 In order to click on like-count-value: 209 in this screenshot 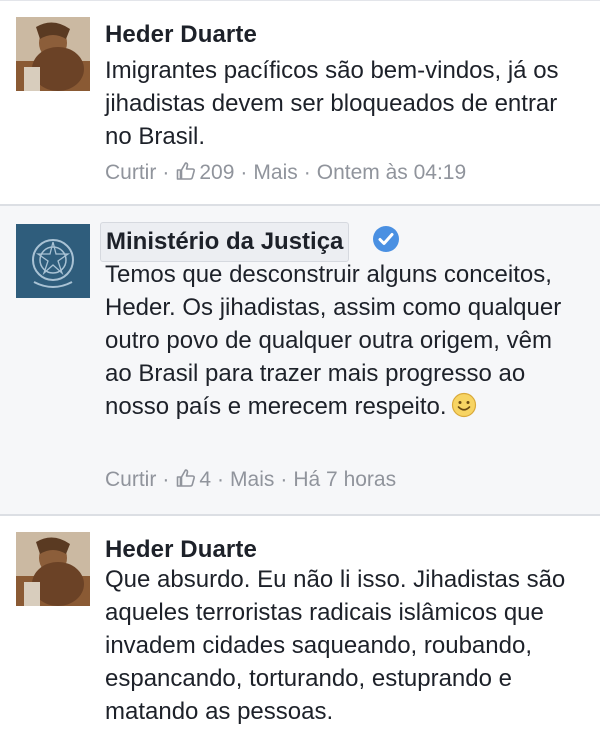, I will do `click(217, 172)`.